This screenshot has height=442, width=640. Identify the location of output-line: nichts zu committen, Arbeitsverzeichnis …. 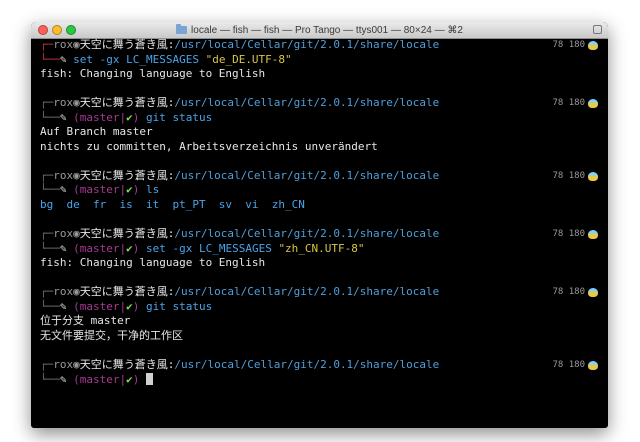
(209, 146).